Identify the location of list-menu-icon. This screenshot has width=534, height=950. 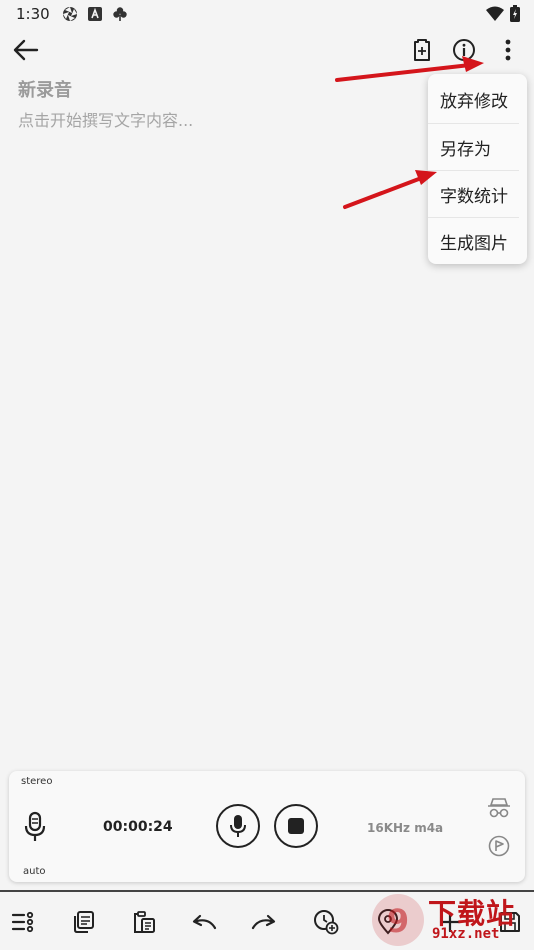
(22, 922).